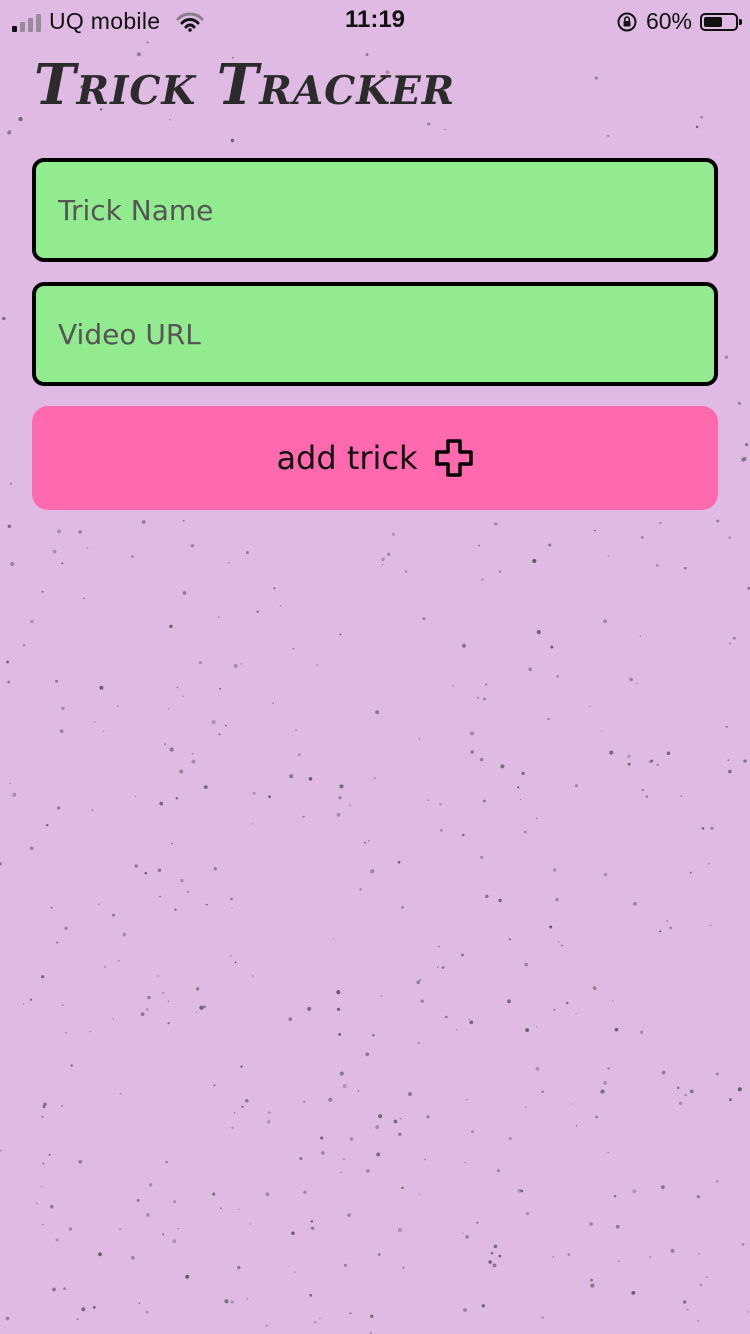 The width and height of the screenshot is (750, 1334). Describe the element at coordinates (453, 458) in the screenshot. I see `plus-icon` at that location.